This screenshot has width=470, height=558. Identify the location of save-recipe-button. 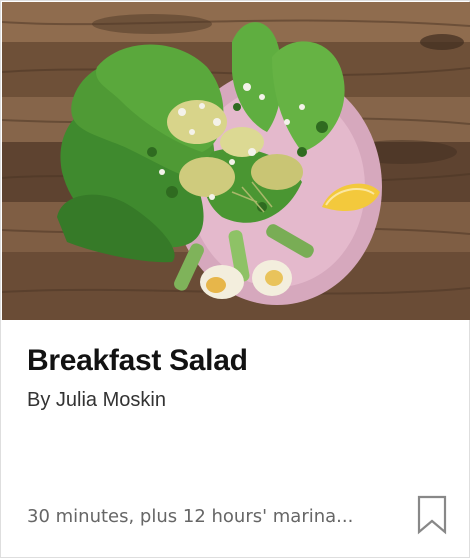
(432, 516).